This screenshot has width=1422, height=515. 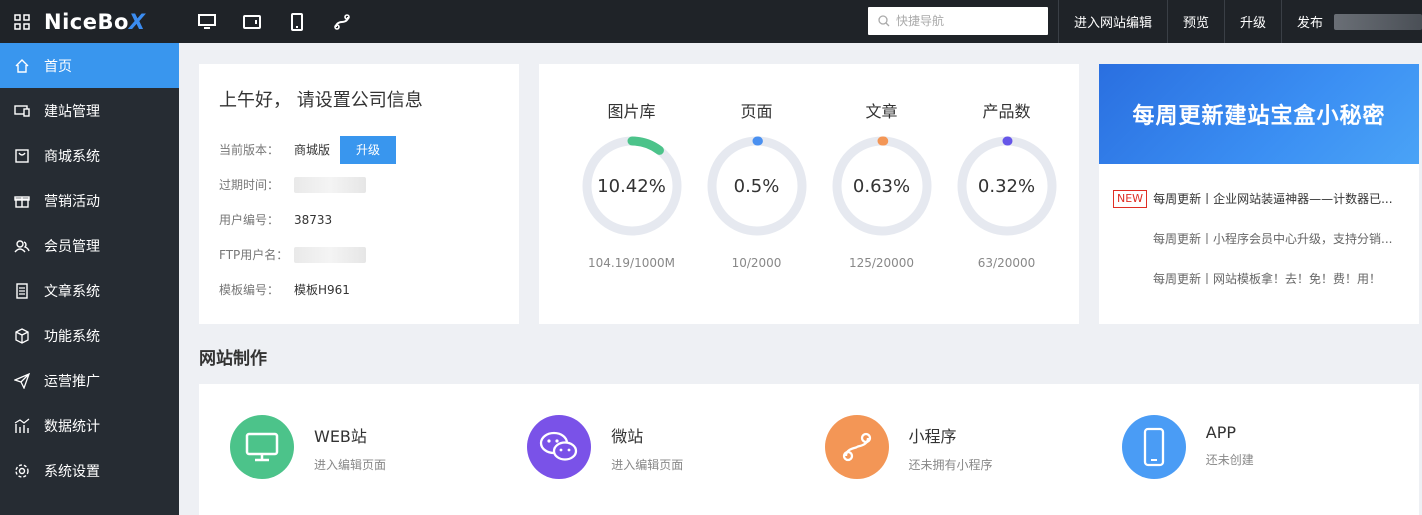 What do you see at coordinates (72, 111) in the screenshot?
I see `sidebar-item-label: 建站管理` at bounding box center [72, 111].